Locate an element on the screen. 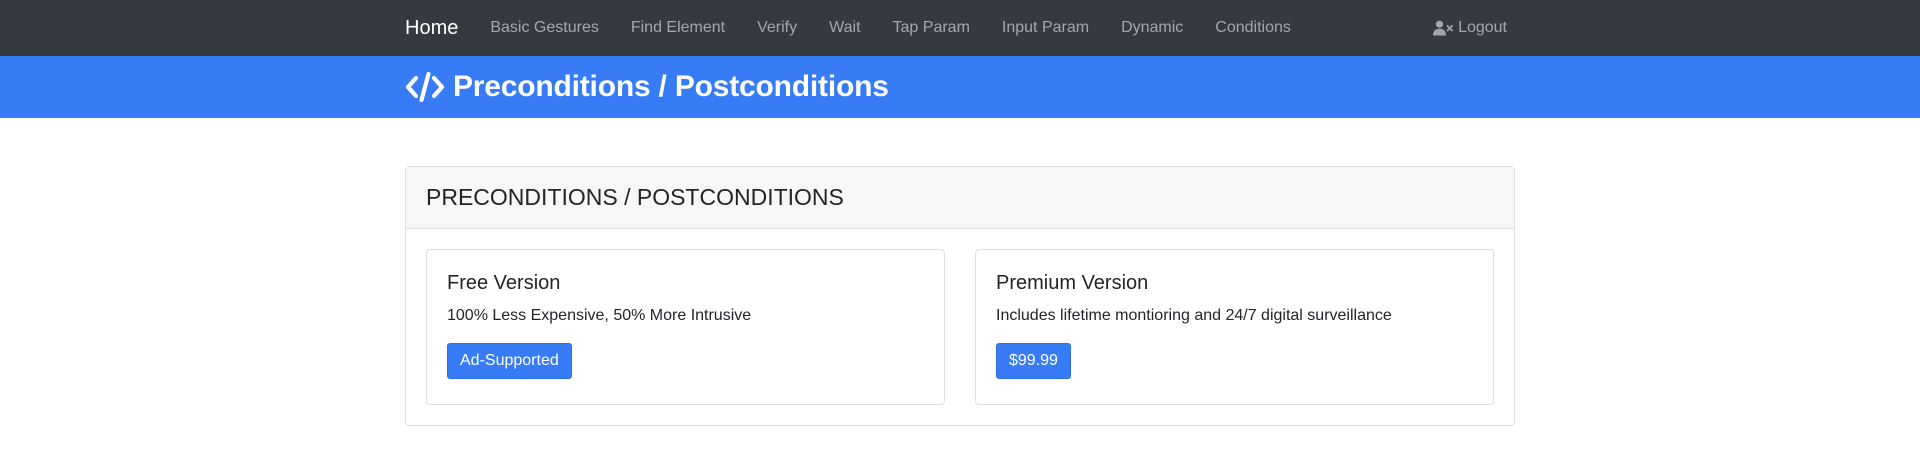 The width and height of the screenshot is (1920, 474). nav-item-conditions: Conditions is located at coordinates (1253, 28).